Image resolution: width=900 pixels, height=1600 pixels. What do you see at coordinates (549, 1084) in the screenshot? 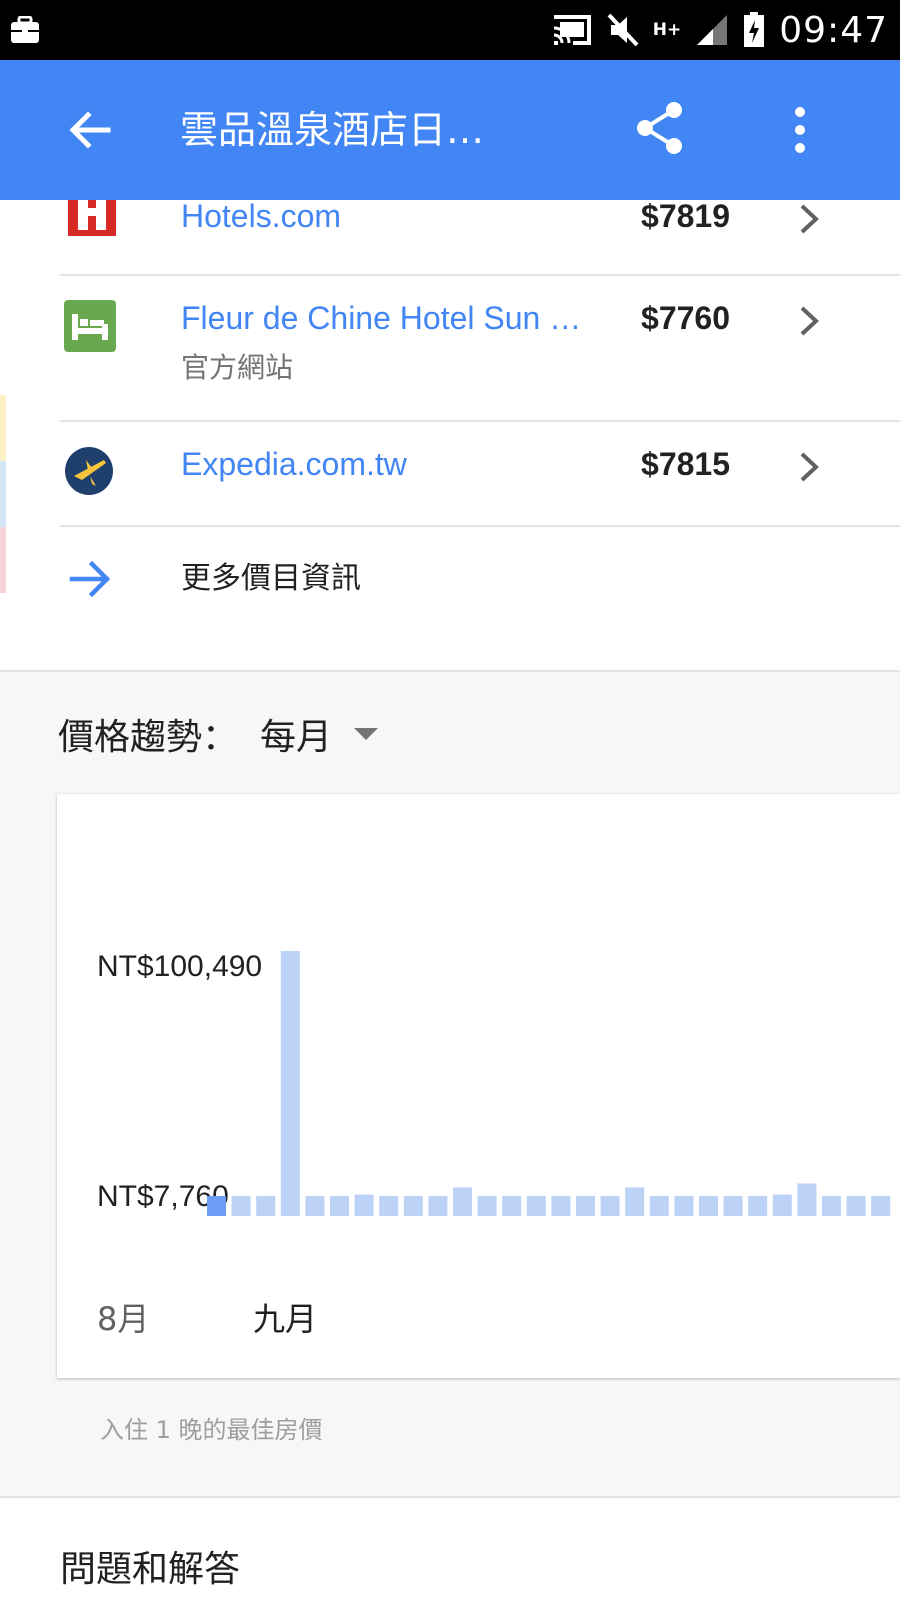
I see `chart-bars` at bounding box center [549, 1084].